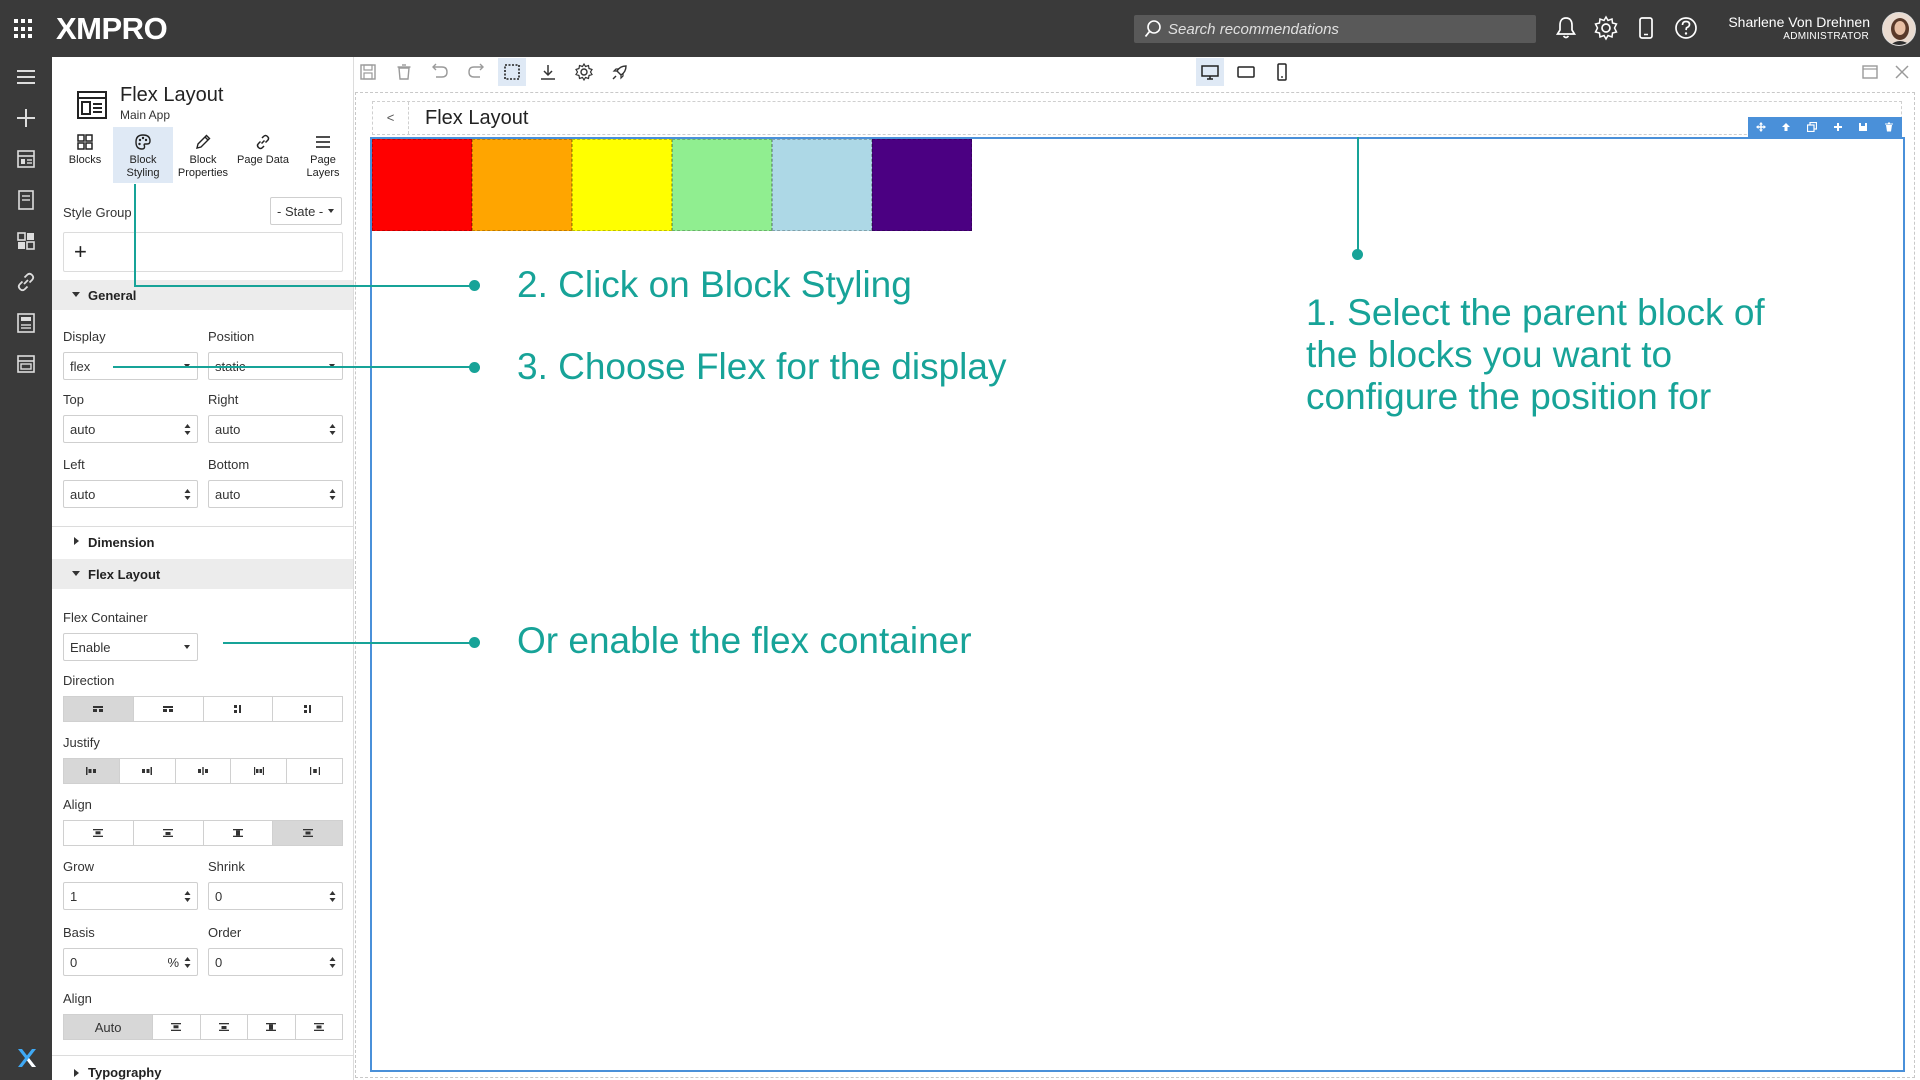 The image size is (1920, 1080). What do you see at coordinates (263, 155) in the screenshot?
I see `tab-page-data: Page Data` at bounding box center [263, 155].